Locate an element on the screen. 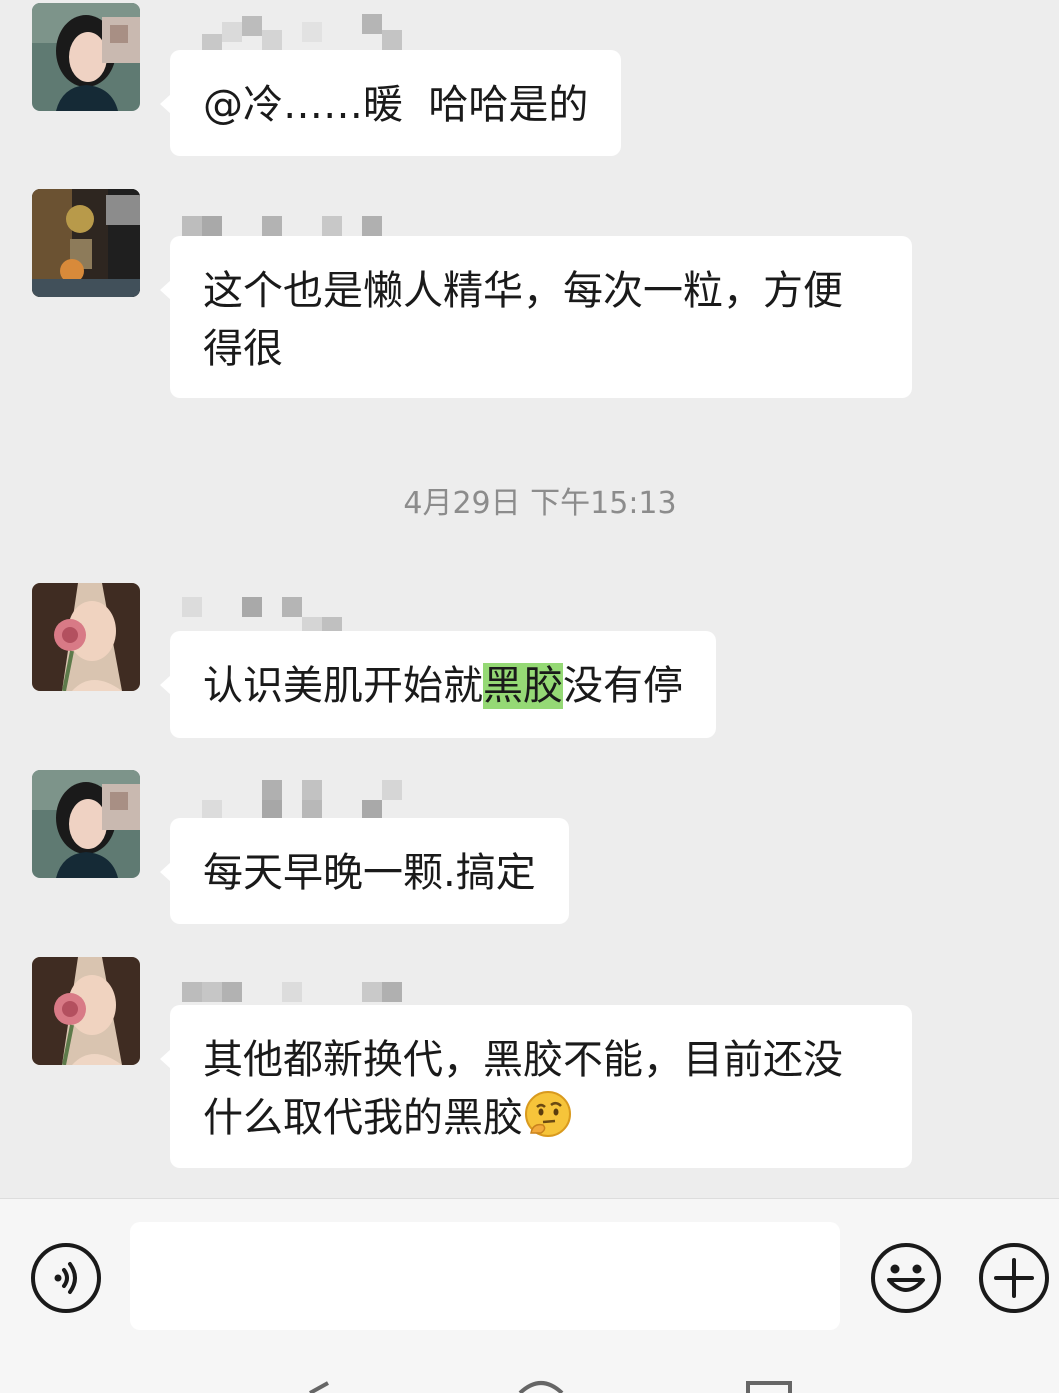 The image size is (1059, 1393). search-highlight: 黑胶 is located at coordinates (523, 686).